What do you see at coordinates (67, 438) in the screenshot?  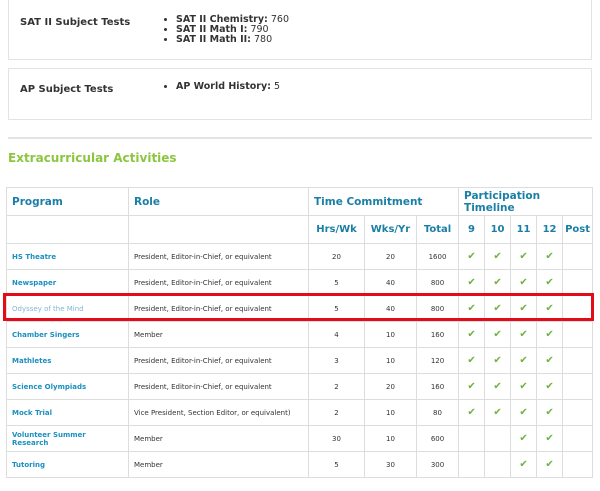 I see `program-link: Volunteer Summer Research` at bounding box center [67, 438].